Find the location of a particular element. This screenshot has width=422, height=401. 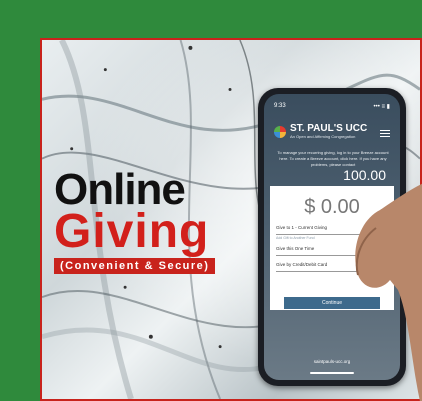

menu-icon is located at coordinates (385, 133).